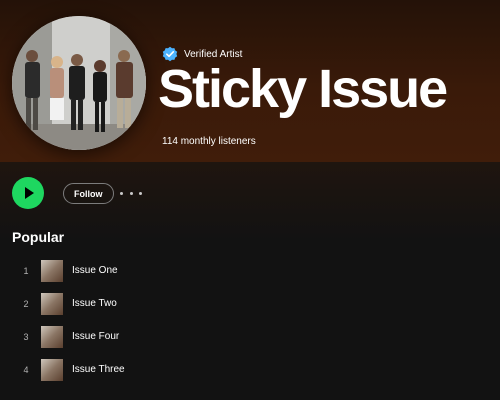 The height and width of the screenshot is (400, 500). Describe the element at coordinates (38, 237) in the screenshot. I see `popular-heading: Popular` at that location.